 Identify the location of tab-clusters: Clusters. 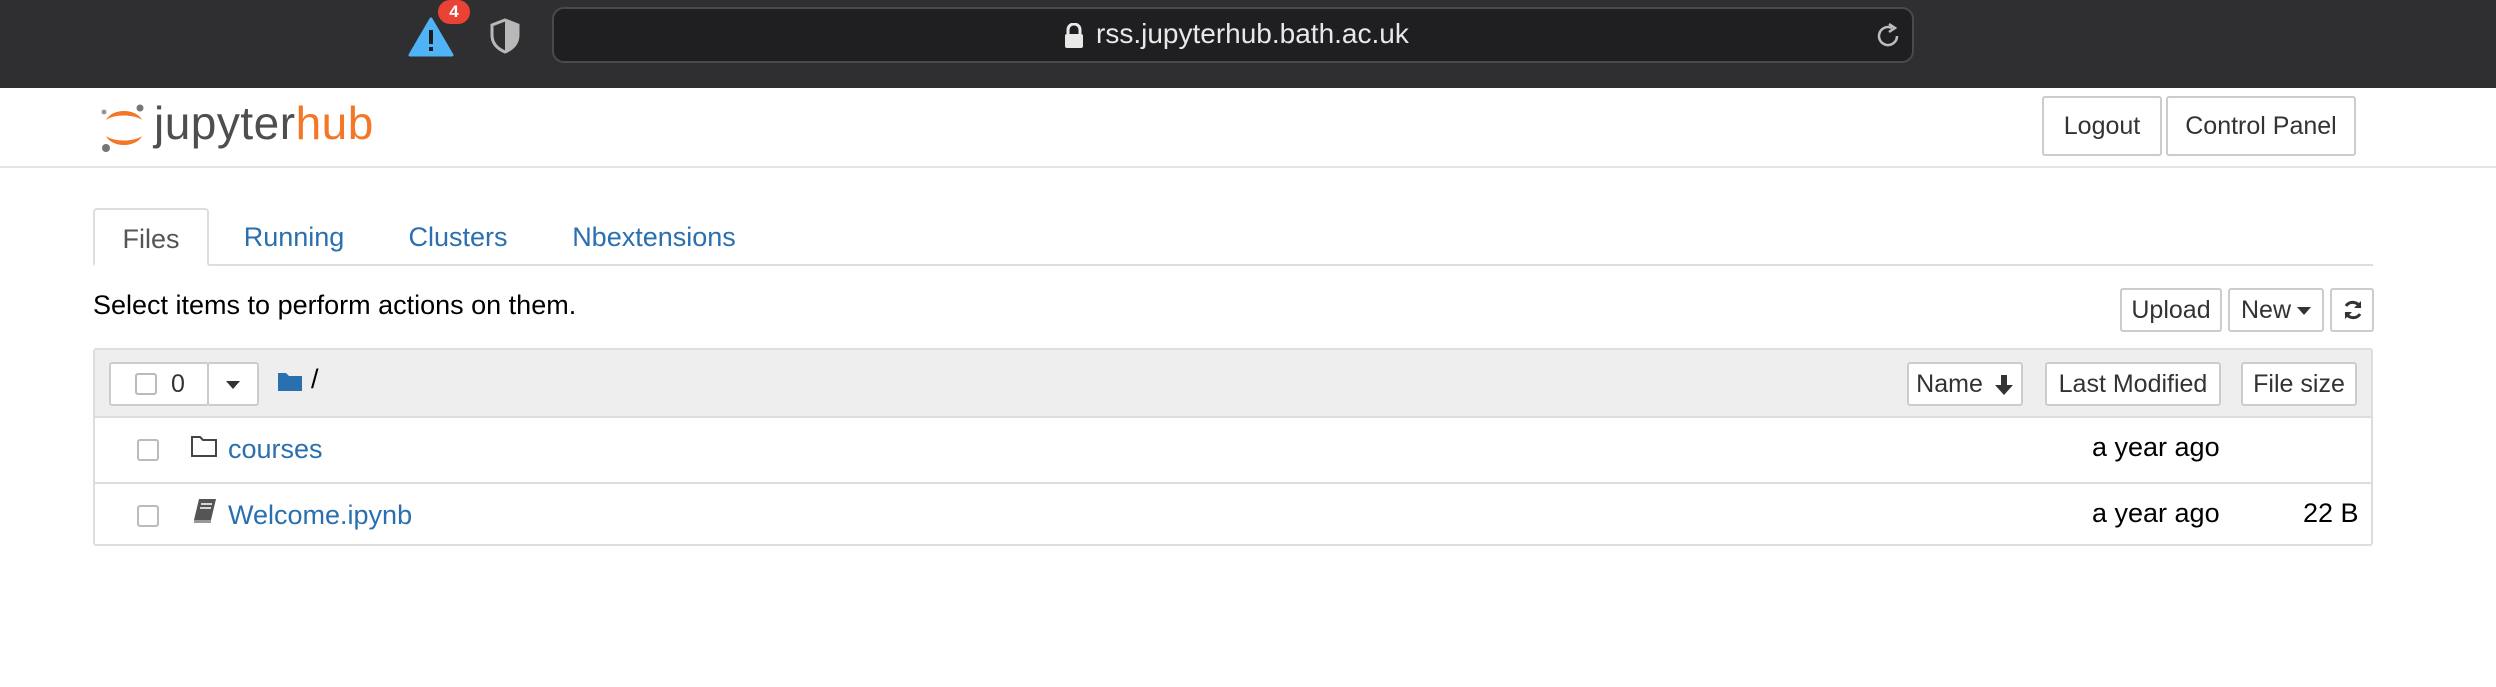
(458, 237).